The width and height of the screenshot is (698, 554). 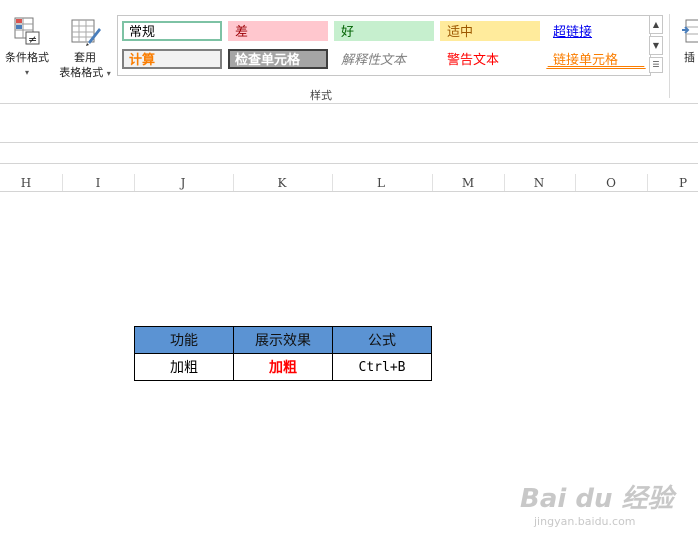 What do you see at coordinates (81, 72) in the screenshot?
I see `format-as-table-label-2-text: 表格格式` at bounding box center [81, 72].